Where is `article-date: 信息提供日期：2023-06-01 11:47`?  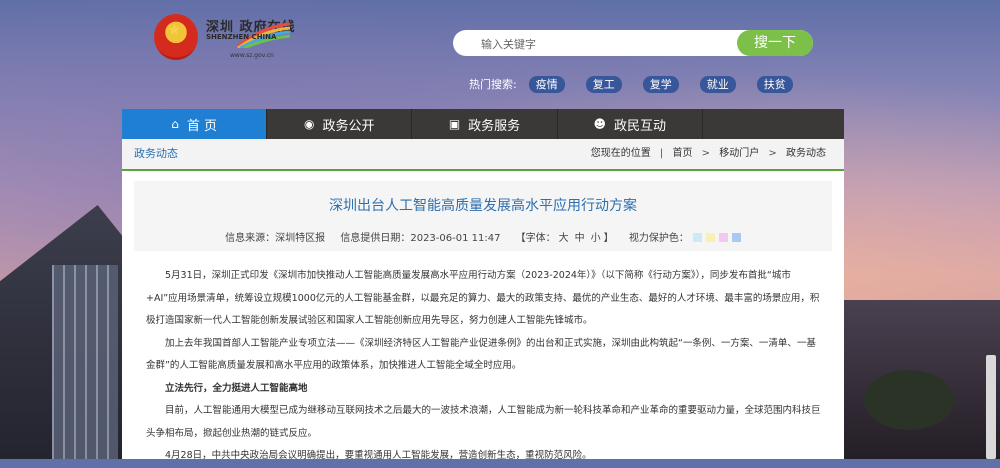 article-date: 信息提供日期：2023-06-01 11:47 is located at coordinates (420, 238).